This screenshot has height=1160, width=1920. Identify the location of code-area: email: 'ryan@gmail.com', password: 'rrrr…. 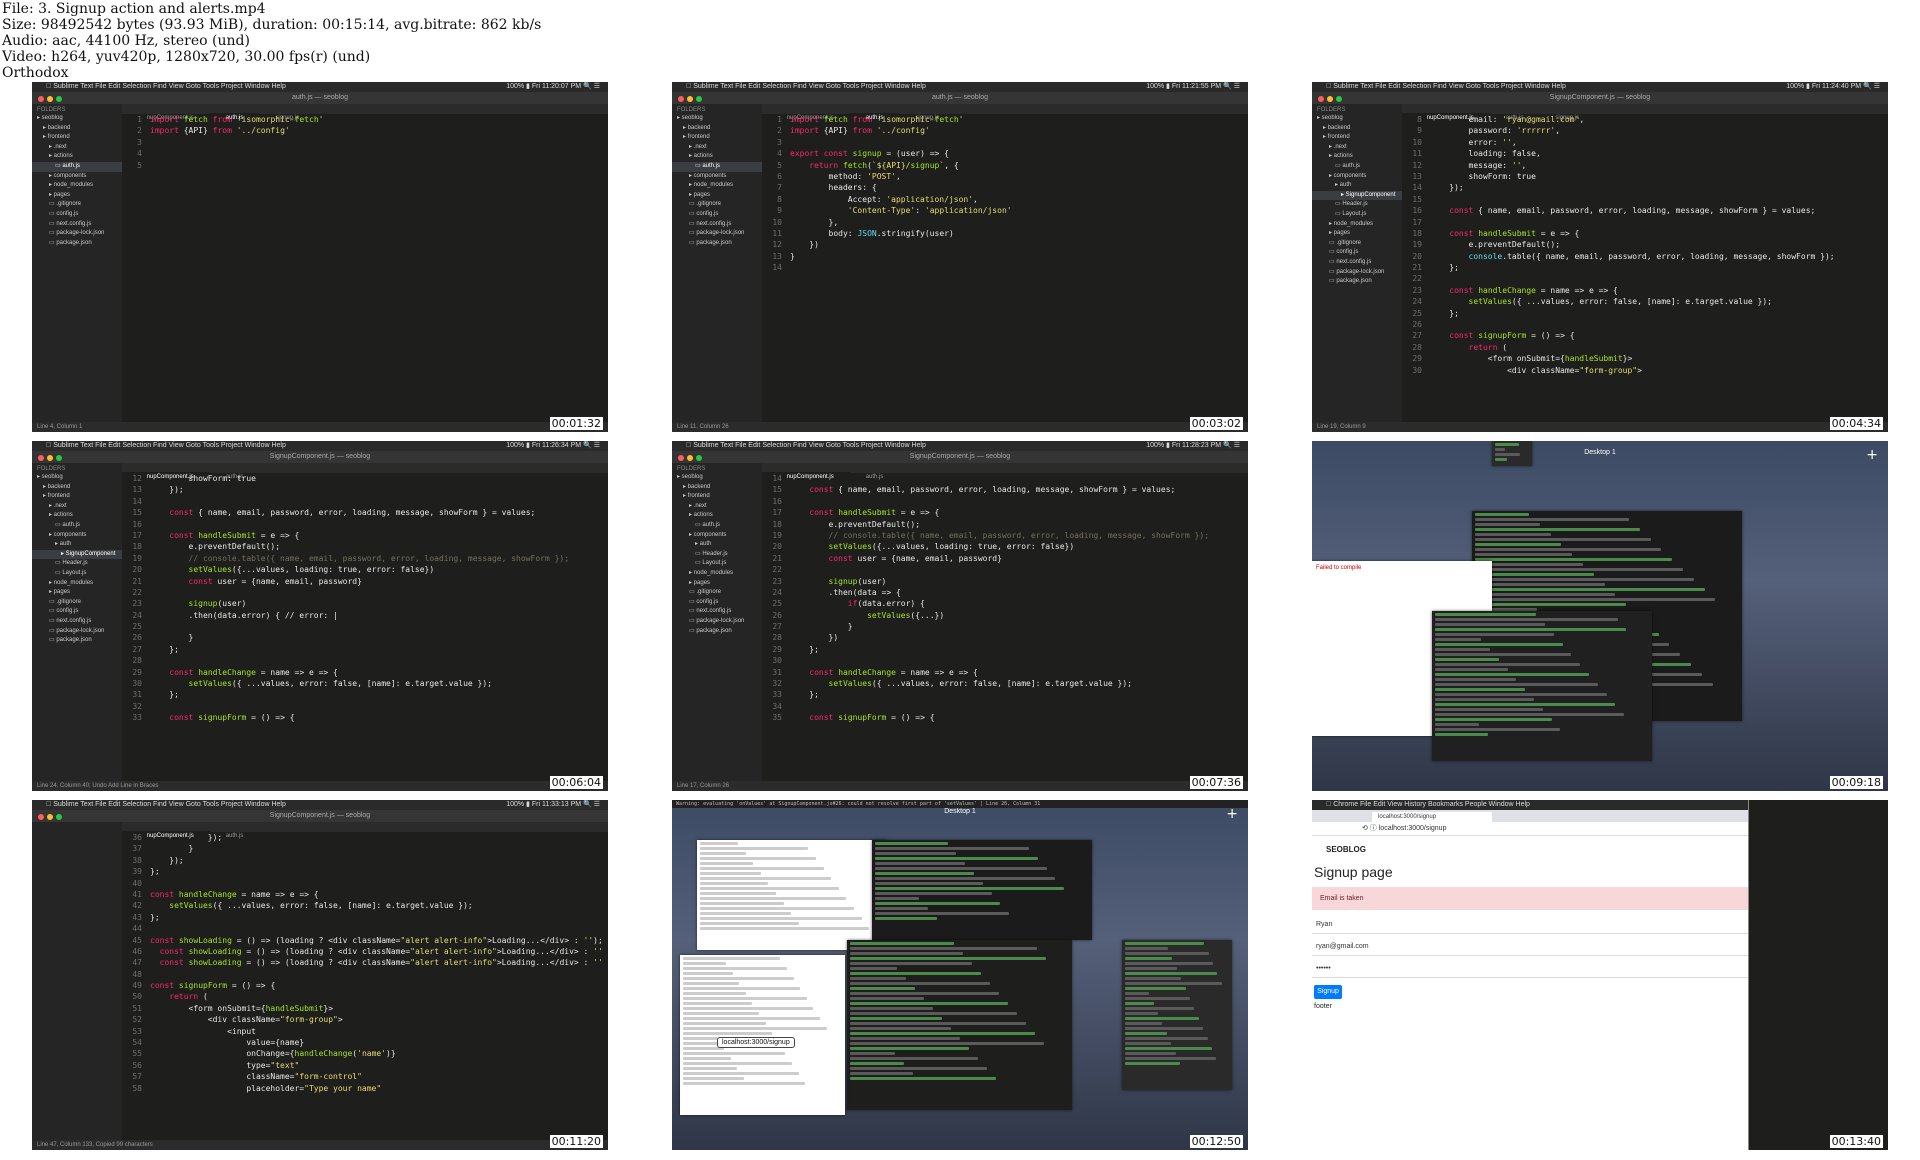
(1657, 268).